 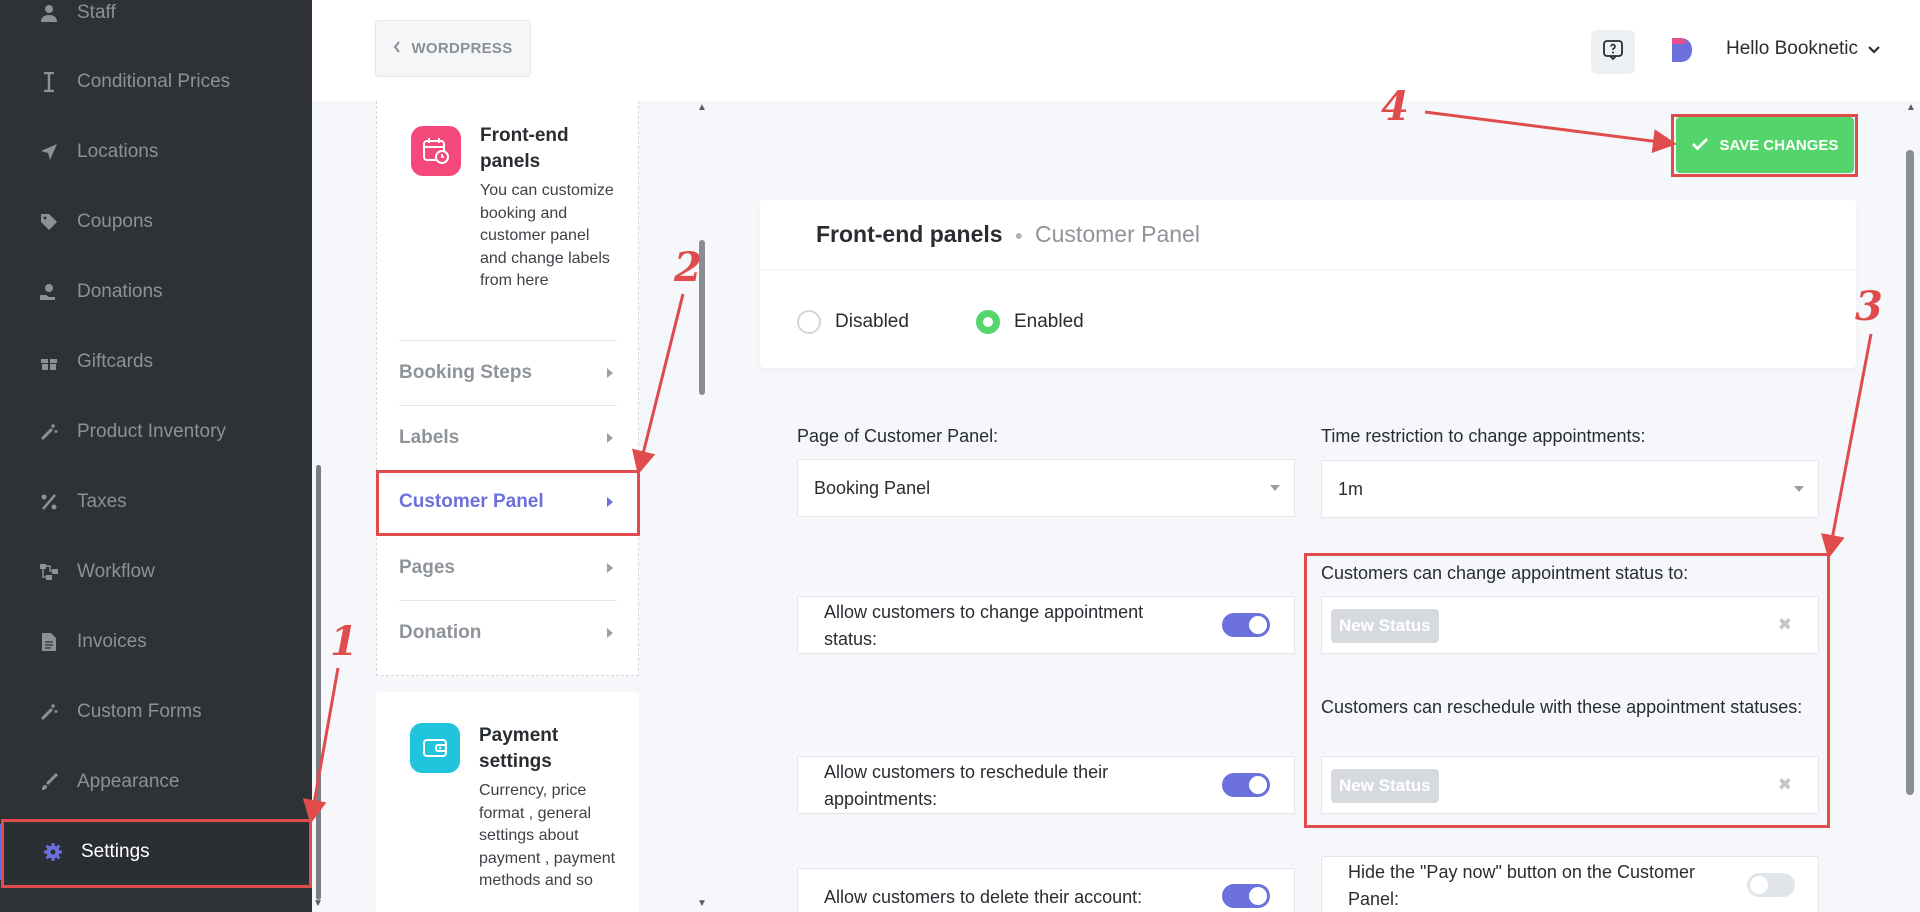 What do you see at coordinates (49, 292) in the screenshot?
I see `donation-hand-icon` at bounding box center [49, 292].